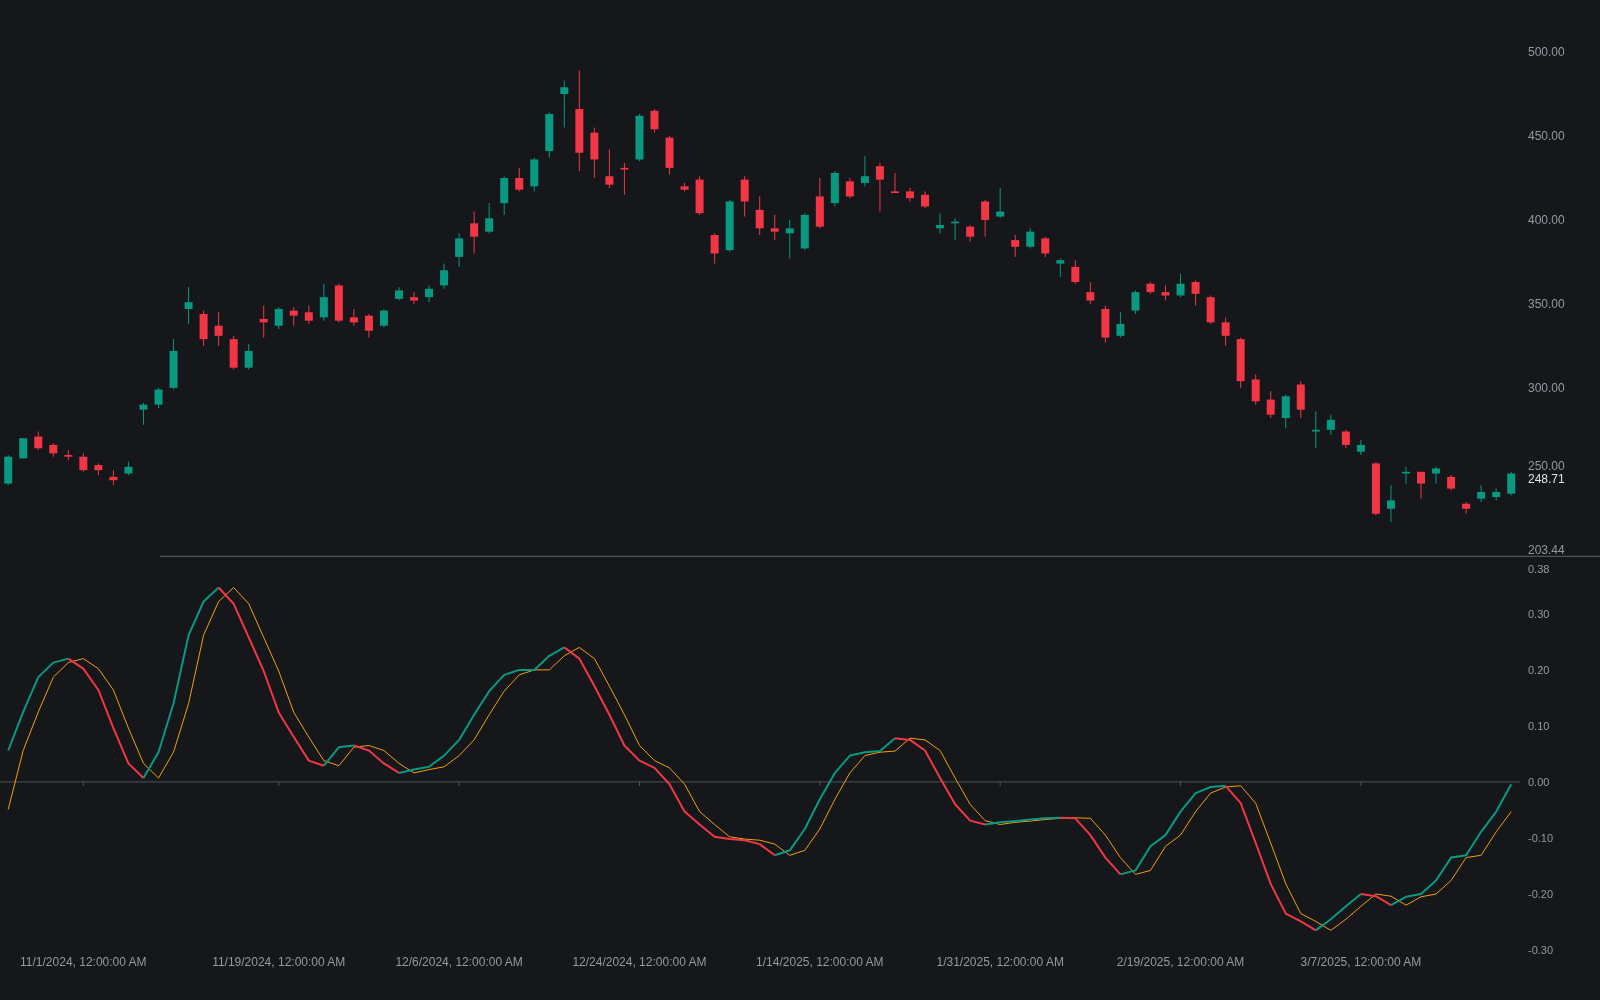  What do you see at coordinates (639, 962) in the screenshot?
I see `axis-label: 12/24/2024, 12:00:00 AM` at bounding box center [639, 962].